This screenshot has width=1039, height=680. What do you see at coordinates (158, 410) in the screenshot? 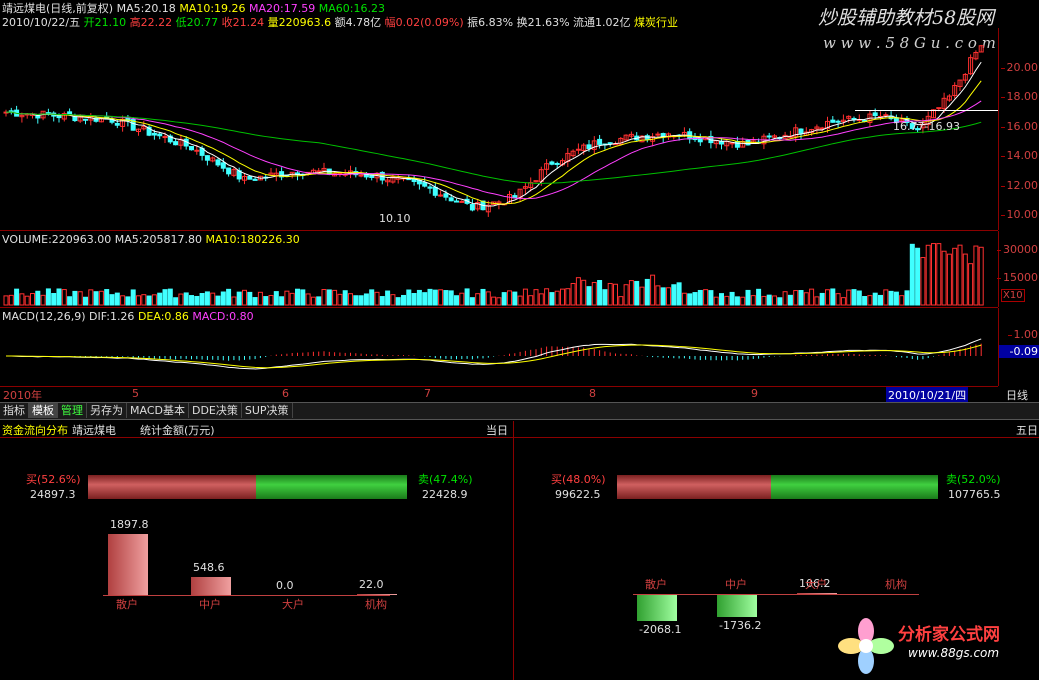
I see `tab-macd-basic: MACD基本` at bounding box center [158, 410].